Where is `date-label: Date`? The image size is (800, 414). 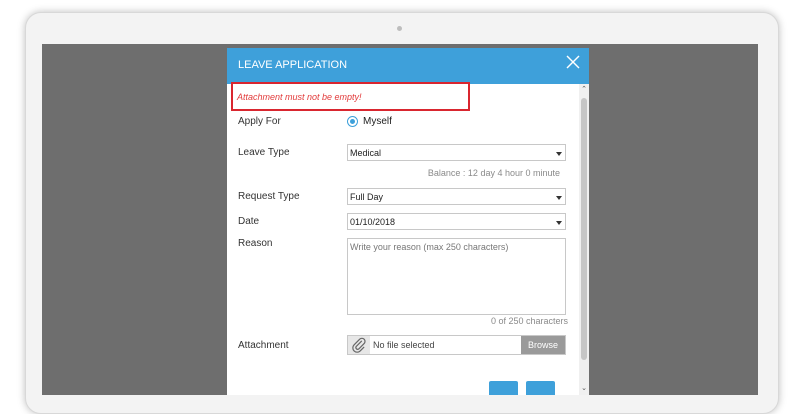 date-label: Date is located at coordinates (249, 221).